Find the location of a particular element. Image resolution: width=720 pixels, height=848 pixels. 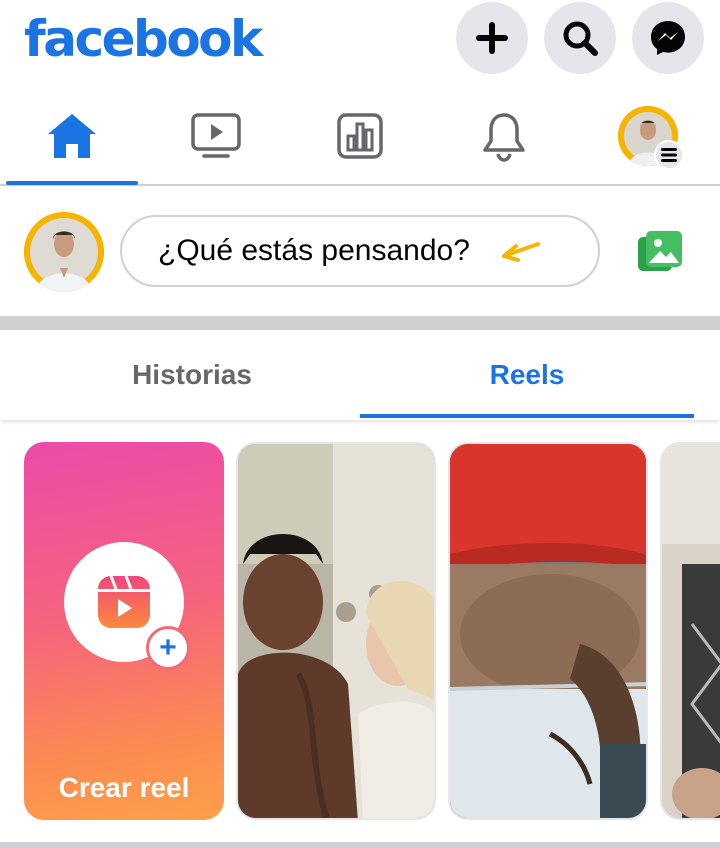

home-icon is located at coordinates (72, 136).